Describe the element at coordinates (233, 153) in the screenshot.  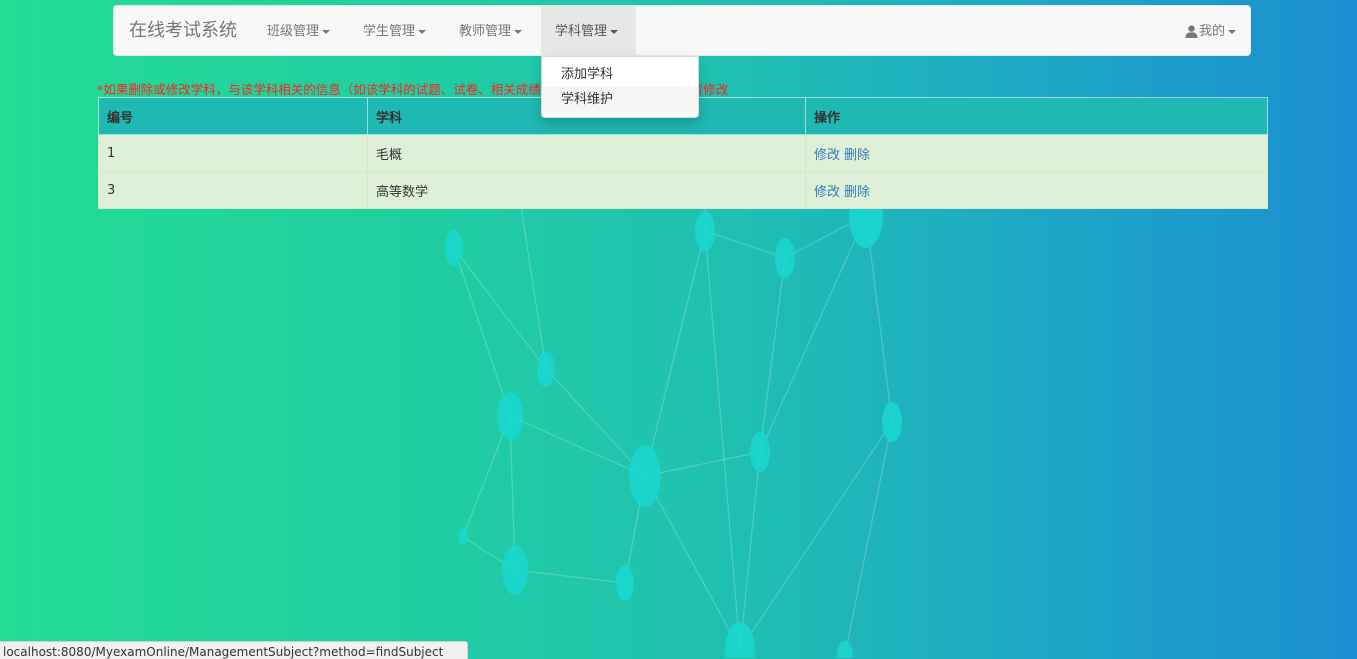
I see `cell-id: 1` at that location.